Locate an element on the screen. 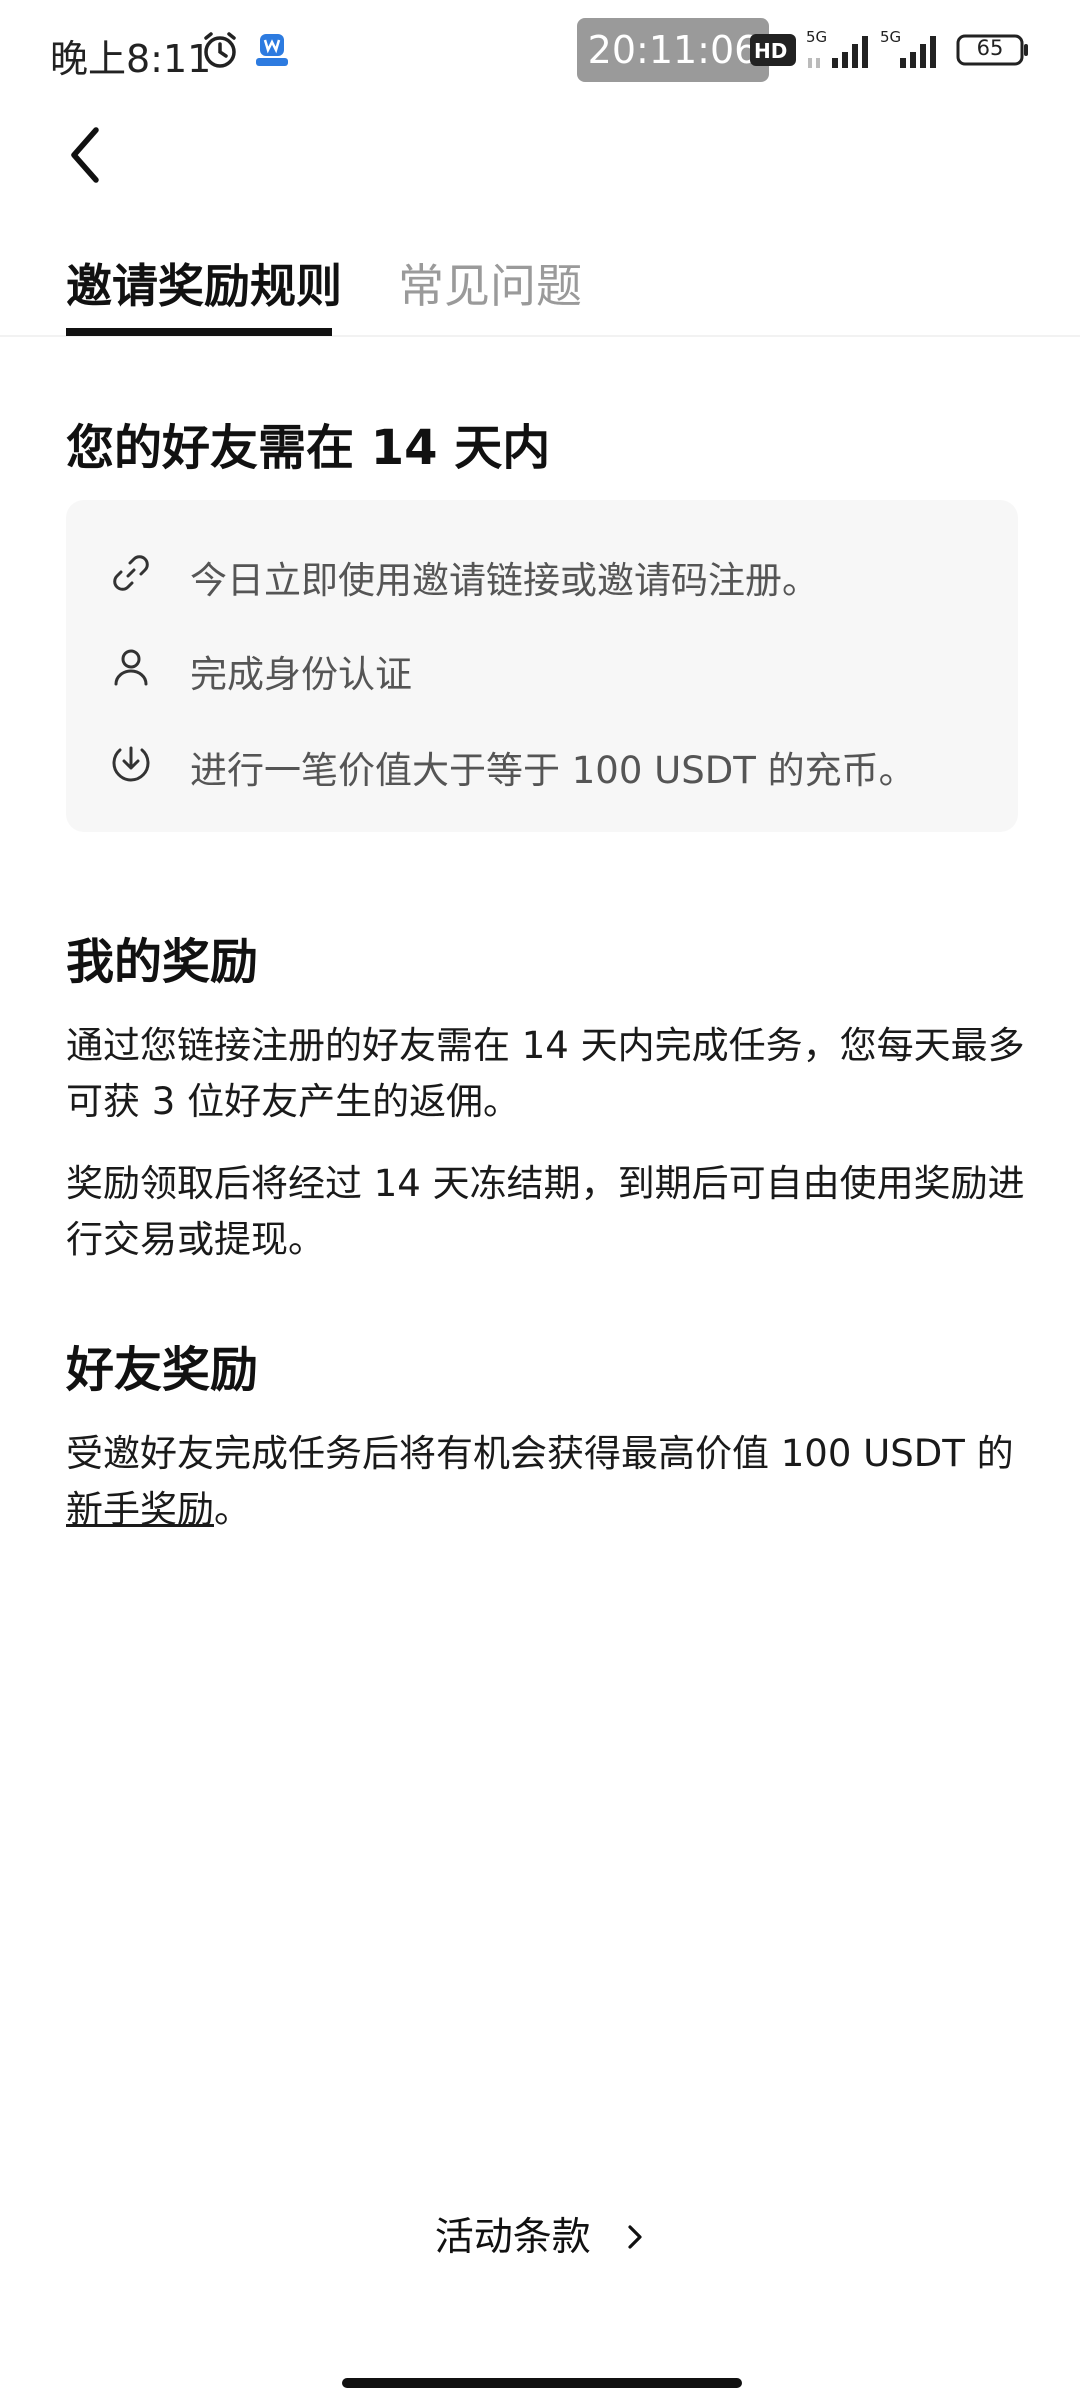 Image resolution: width=1080 pixels, height=2400 pixels. deposit-icon is located at coordinates (131, 764).